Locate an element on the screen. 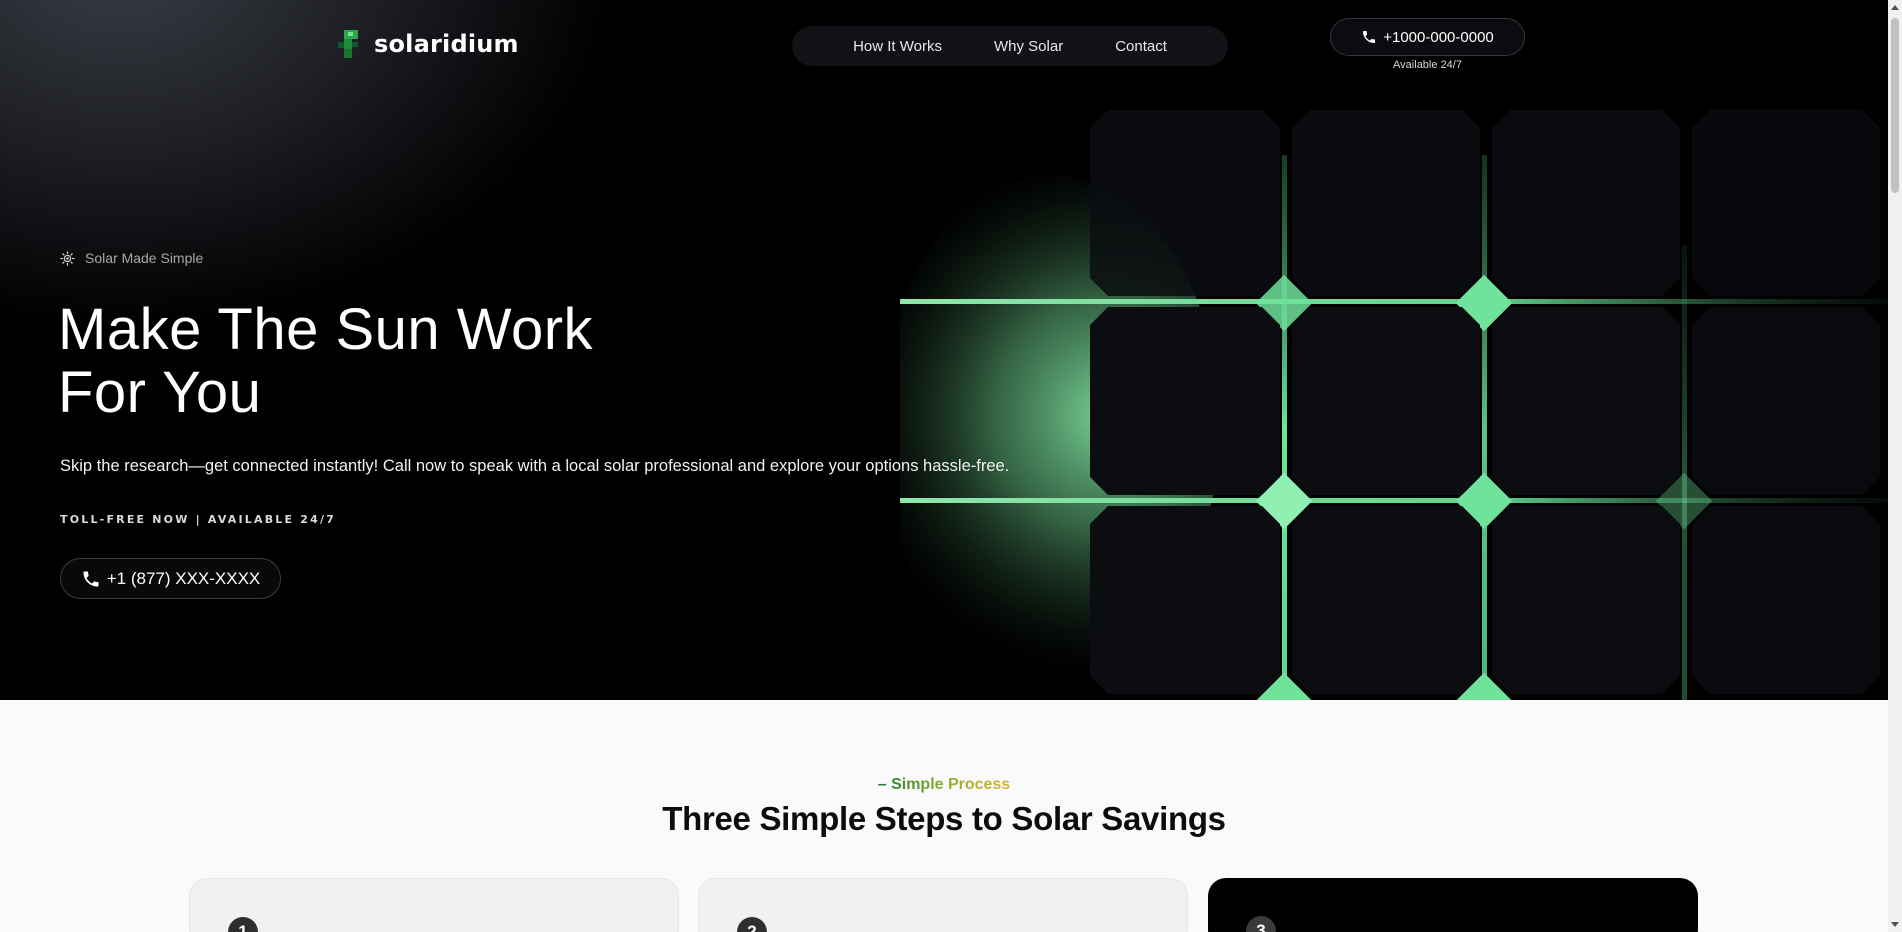 The height and width of the screenshot is (932, 1902). hero-call-number: +1 (877) XXX-XXXX is located at coordinates (183, 578).